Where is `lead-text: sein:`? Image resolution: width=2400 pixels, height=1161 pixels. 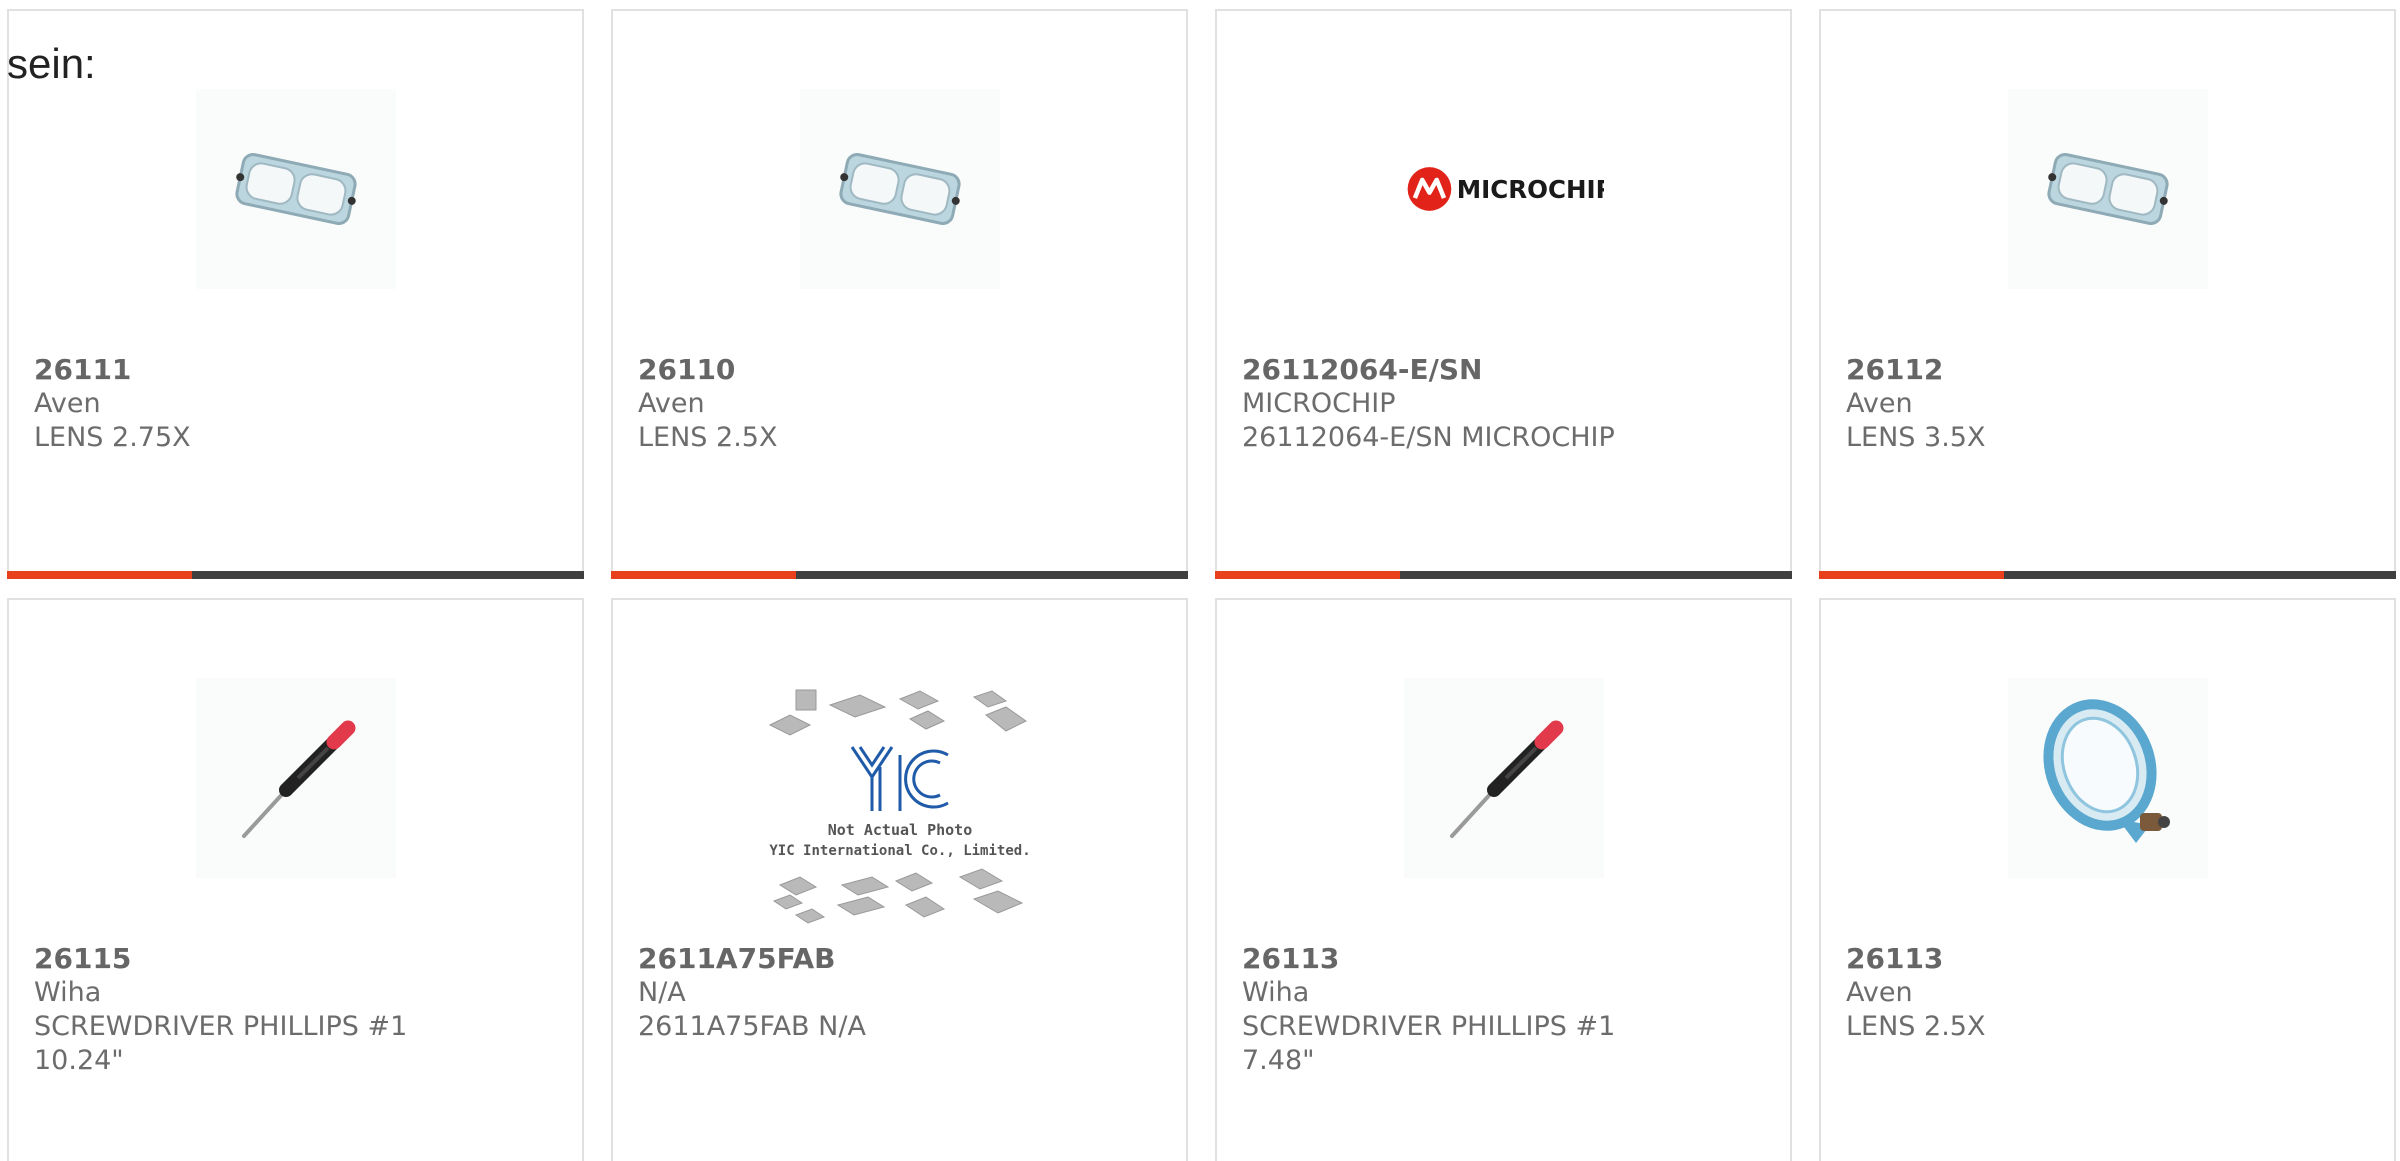 lead-text: sein: is located at coordinates (51, 63).